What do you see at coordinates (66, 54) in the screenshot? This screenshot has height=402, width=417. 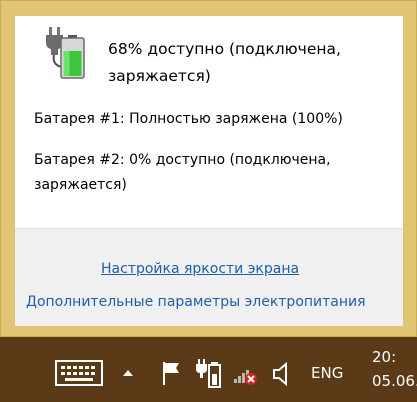 I see `battery-charging-icon` at bounding box center [66, 54].